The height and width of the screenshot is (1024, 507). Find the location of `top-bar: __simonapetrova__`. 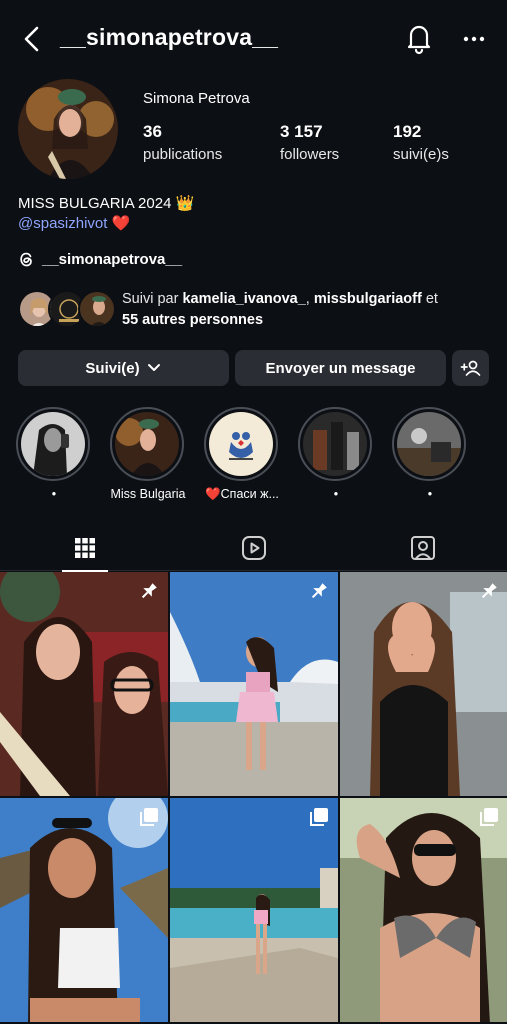

top-bar: __simonapetrova__ is located at coordinates (253, 40).